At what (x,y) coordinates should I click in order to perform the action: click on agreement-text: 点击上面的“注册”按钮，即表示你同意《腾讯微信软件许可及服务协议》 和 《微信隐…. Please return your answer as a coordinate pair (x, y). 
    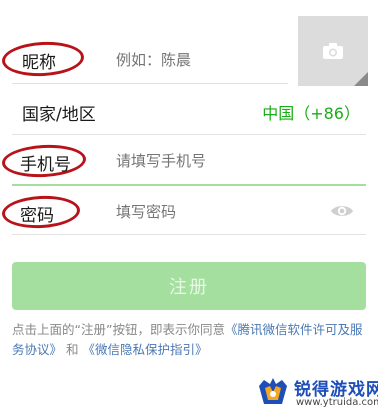
    Looking at the image, I should click on (189, 340).